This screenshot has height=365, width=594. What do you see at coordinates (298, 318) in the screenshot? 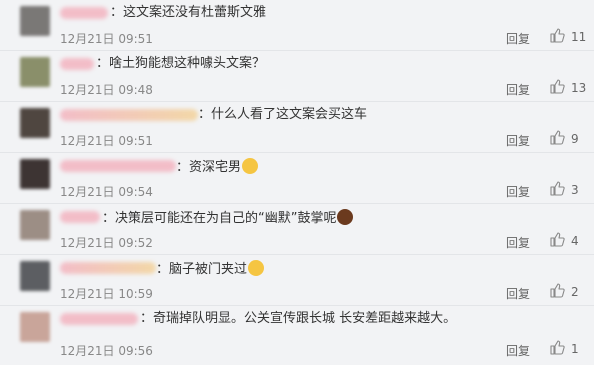
I see `comment-text: ：奇瑞掉队明显。公关宣传跟长城 长安差距越来越大。` at bounding box center [298, 318].